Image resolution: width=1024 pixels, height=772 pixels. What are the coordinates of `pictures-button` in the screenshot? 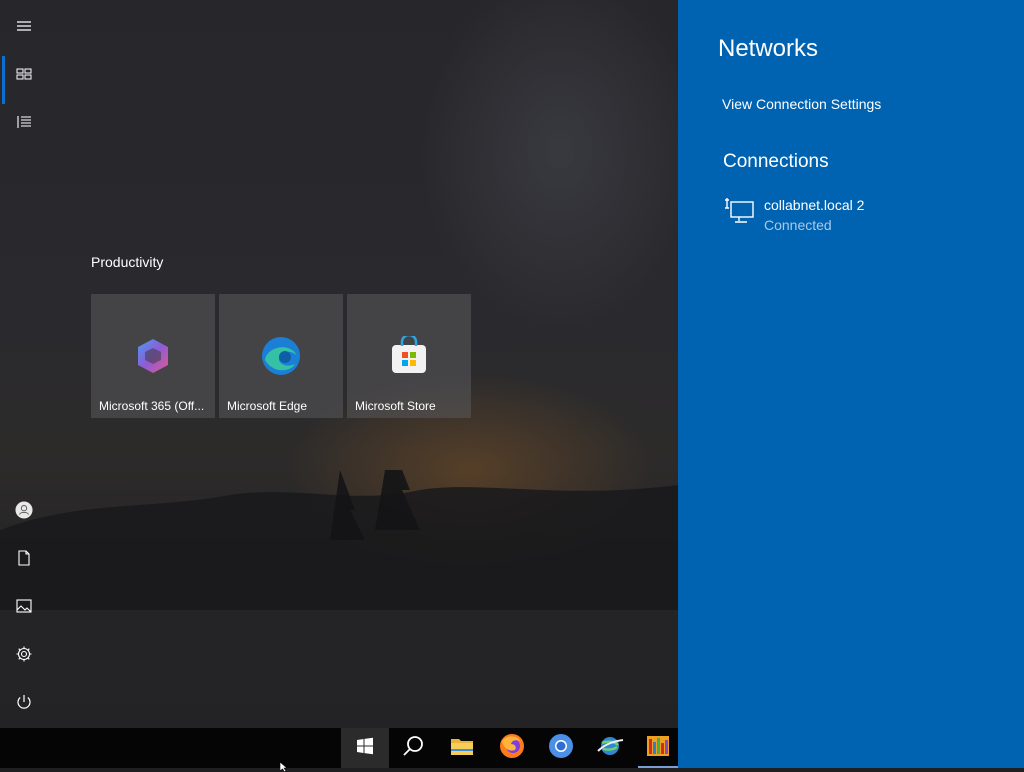 It's located at (24, 608).